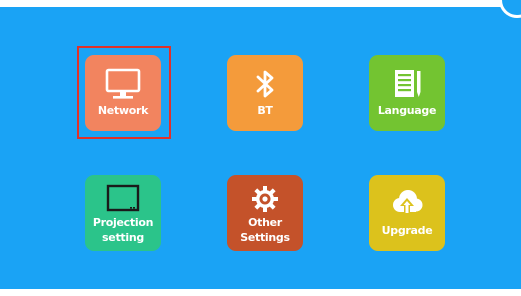  Describe the element at coordinates (265, 84) in the screenshot. I see `bluetooth-icon` at that location.